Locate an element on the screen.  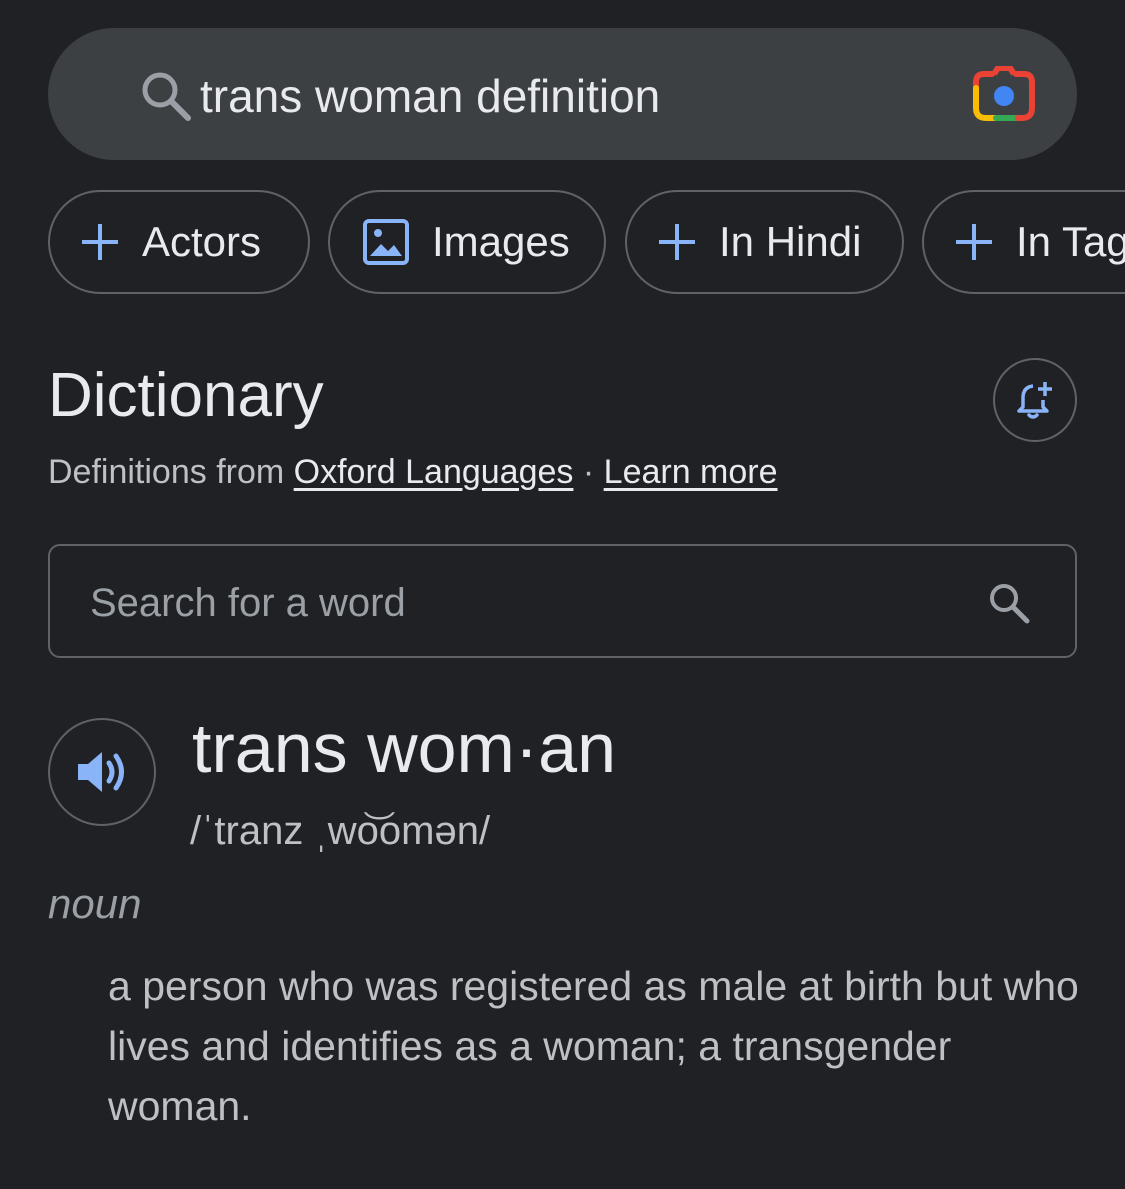
chip-in-tag: In Tag is located at coordinates (1023, 242).